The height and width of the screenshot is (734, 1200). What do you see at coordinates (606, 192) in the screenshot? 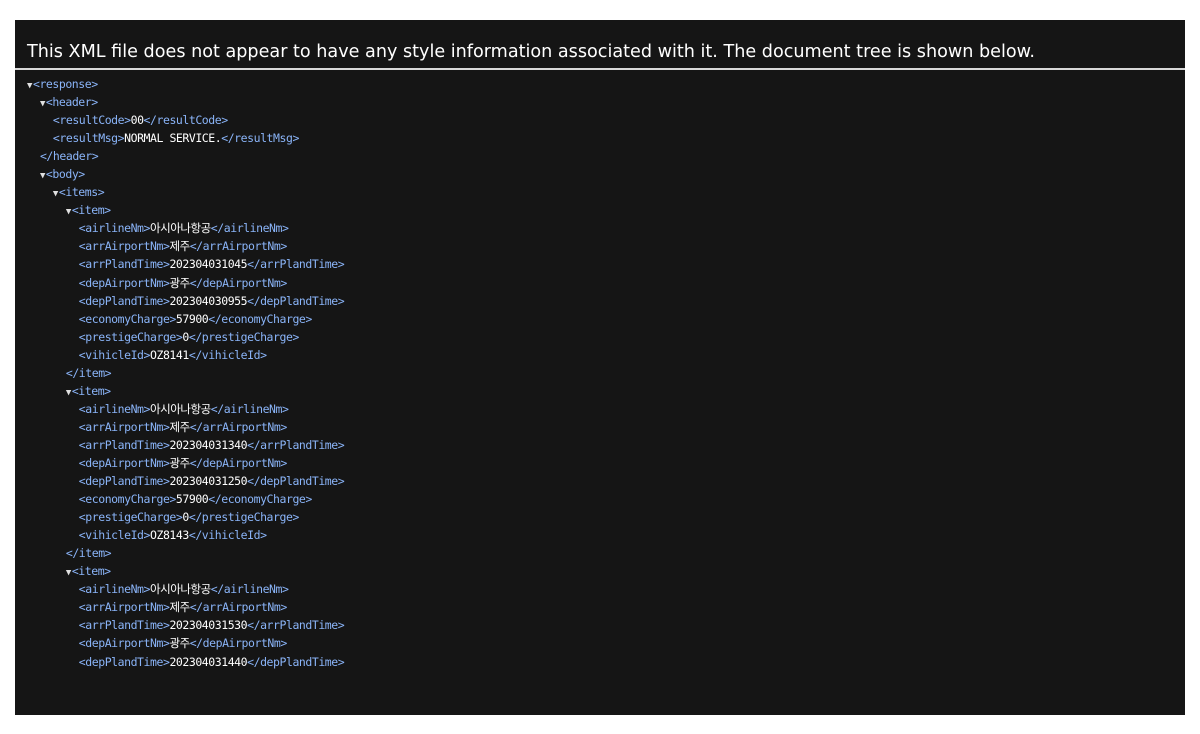
I see `xml-node-items: ▼<items>` at bounding box center [606, 192].